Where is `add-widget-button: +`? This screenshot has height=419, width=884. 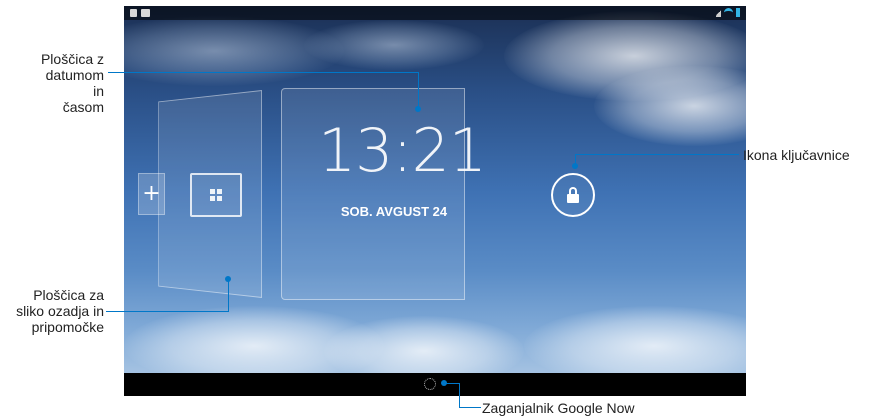 add-widget-button: + is located at coordinates (151, 194).